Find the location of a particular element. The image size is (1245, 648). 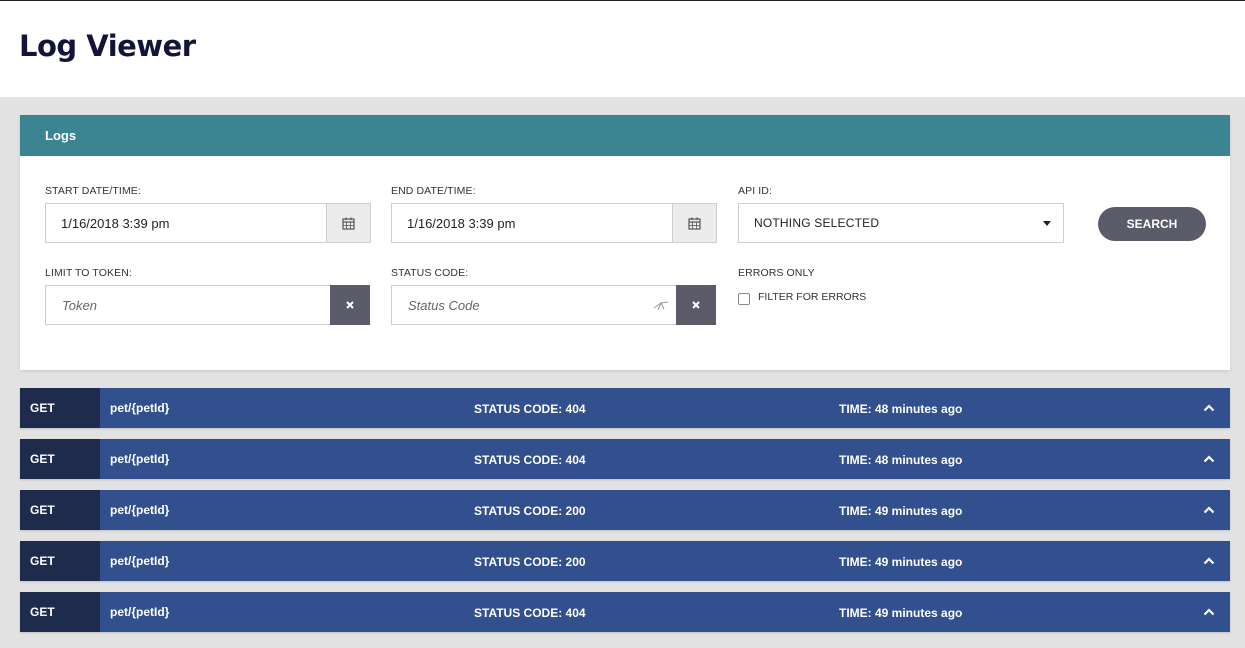

search-button: SEARCH is located at coordinates (1152, 224).